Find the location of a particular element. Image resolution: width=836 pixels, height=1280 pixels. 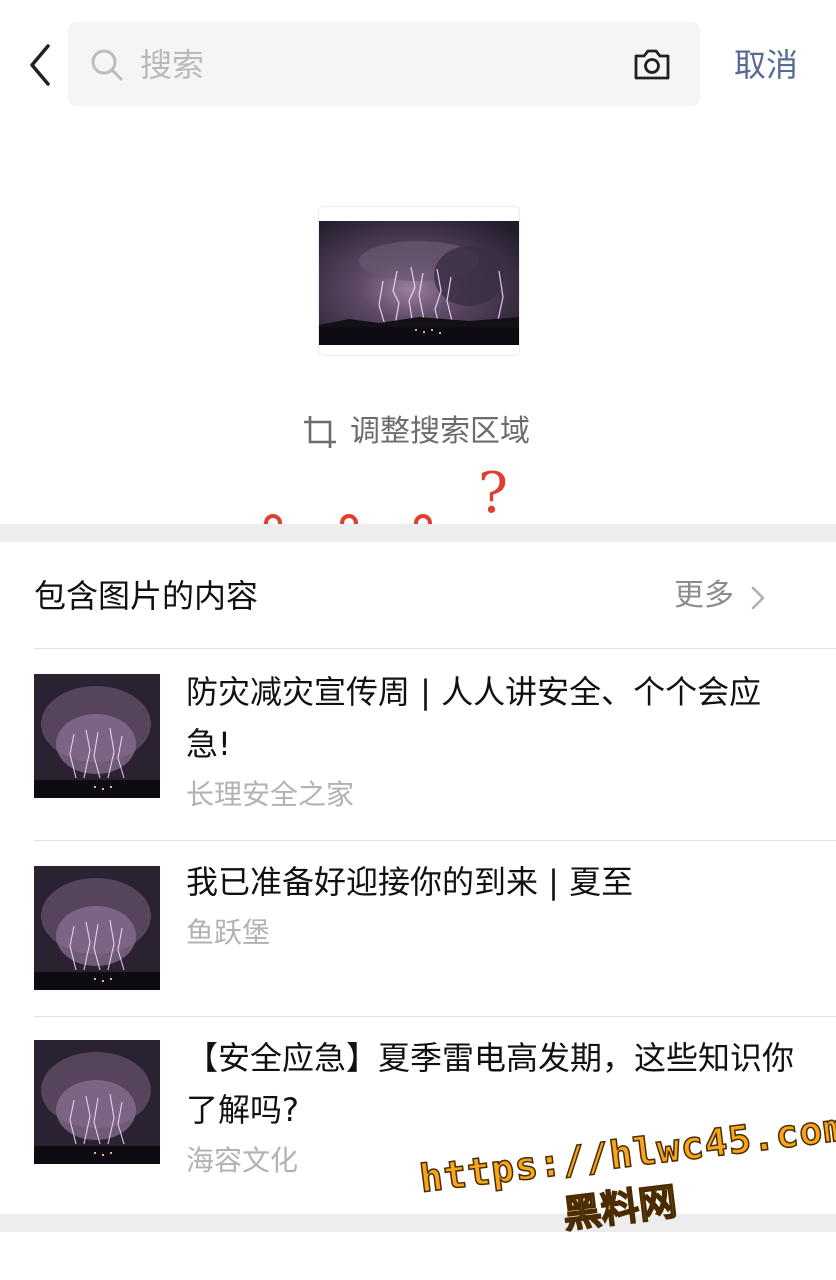

more-label: 更多 is located at coordinates (704, 595).